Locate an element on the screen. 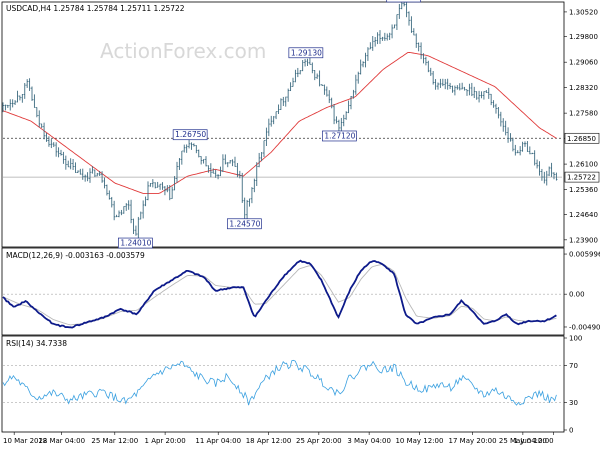  macd-axis-tick-label: 0.00 is located at coordinates (577, 295).